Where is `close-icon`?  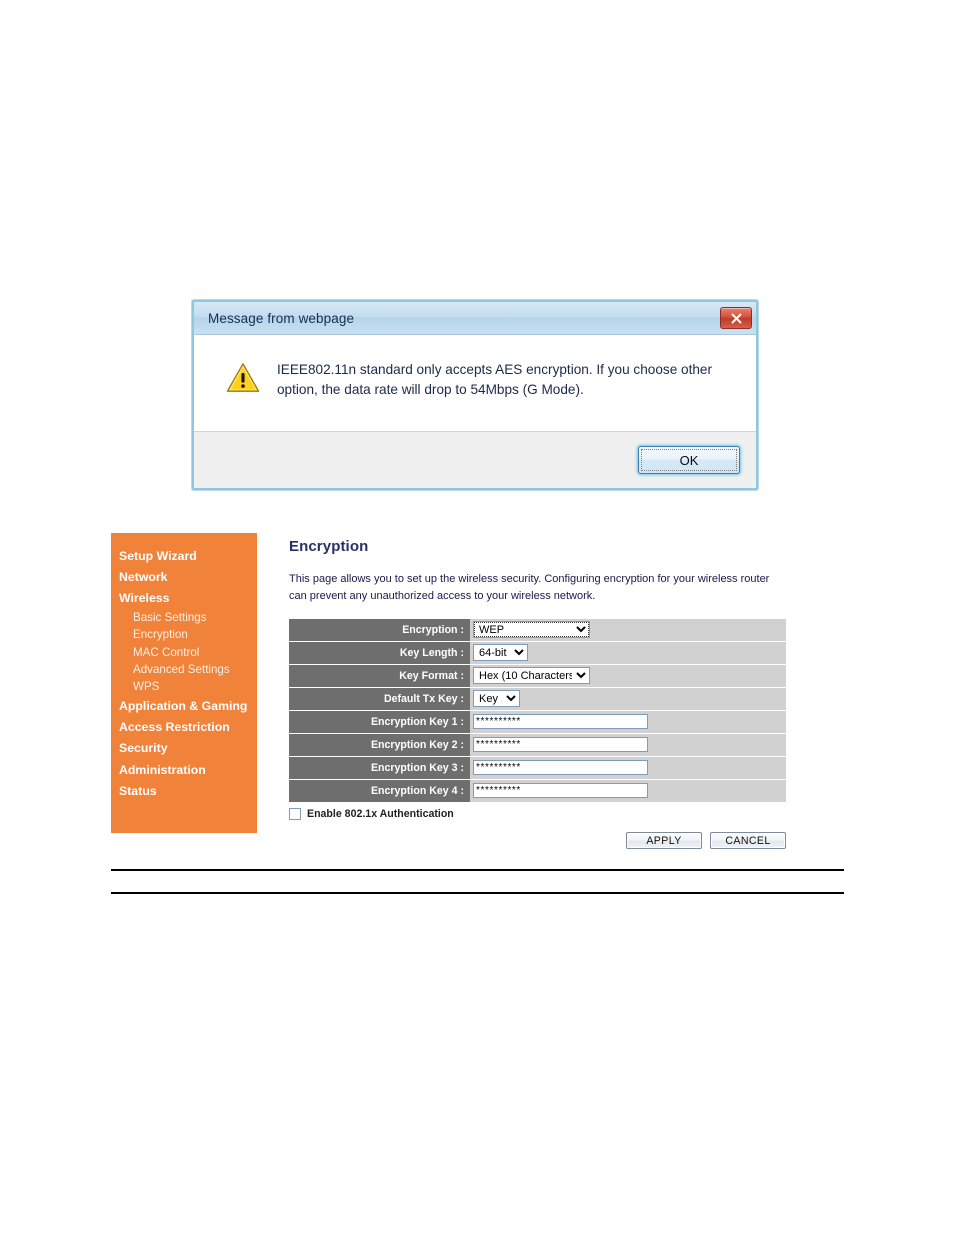
close-icon is located at coordinates (736, 318).